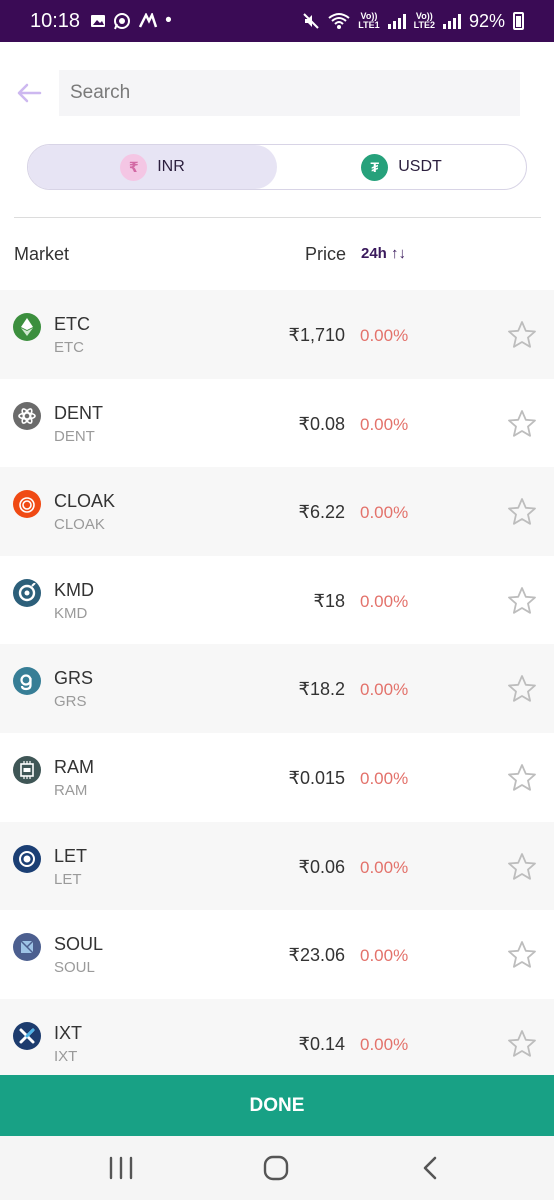 This screenshot has height=1200, width=554. Describe the element at coordinates (27, 415) in the screenshot. I see `dent-icon` at that location.